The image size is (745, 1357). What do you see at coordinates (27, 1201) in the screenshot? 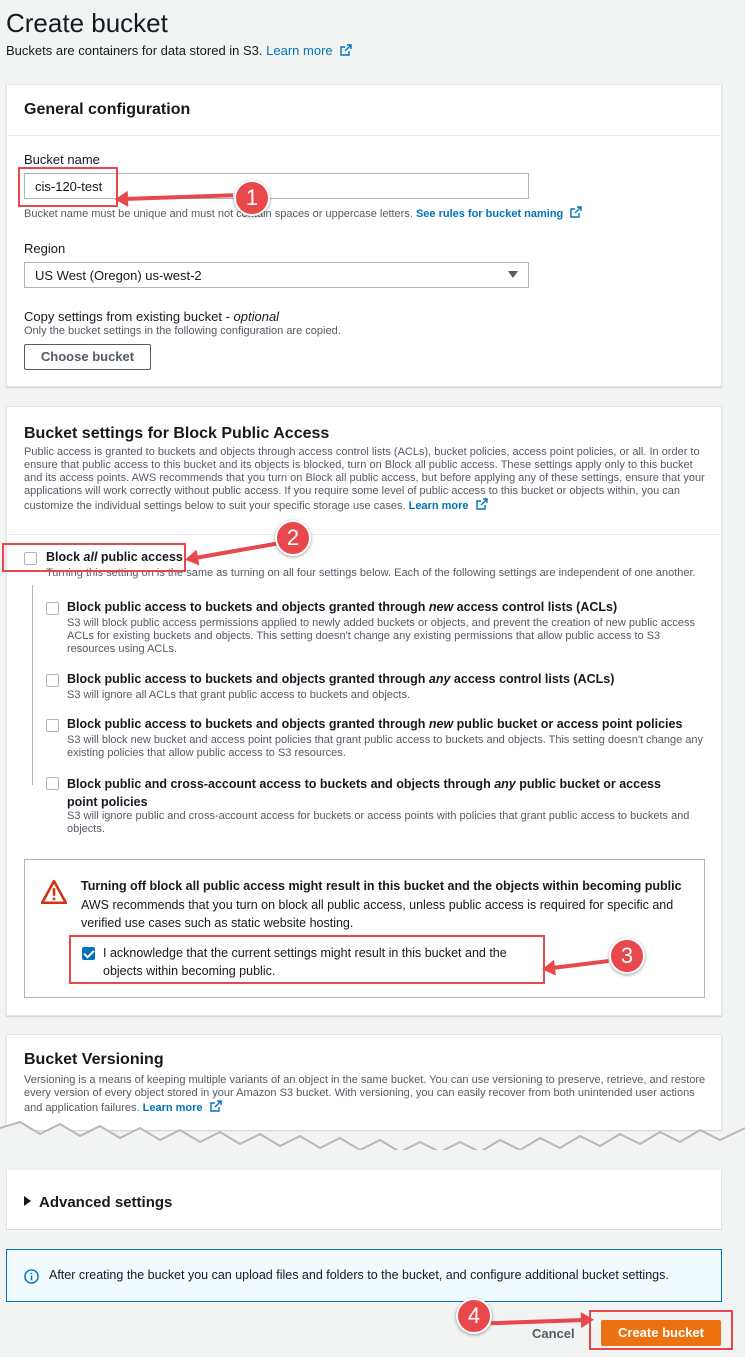
I see `caret-right-icon` at bounding box center [27, 1201].